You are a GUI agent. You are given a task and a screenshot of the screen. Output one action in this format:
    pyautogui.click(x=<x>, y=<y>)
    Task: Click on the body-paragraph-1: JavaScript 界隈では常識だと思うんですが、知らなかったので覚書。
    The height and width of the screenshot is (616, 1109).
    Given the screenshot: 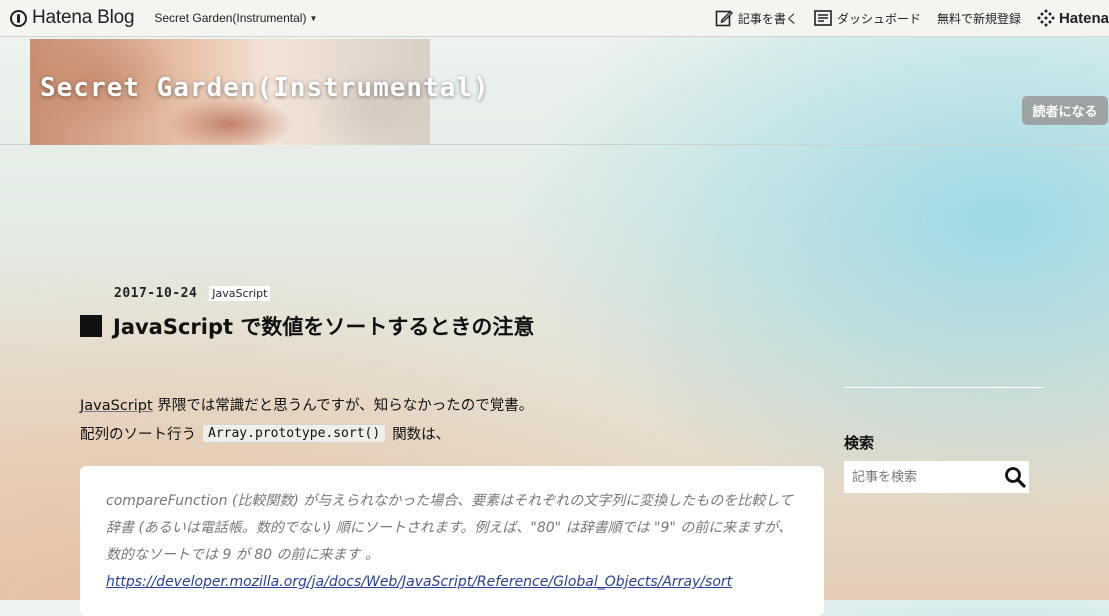 What is the action you would take?
    pyautogui.click(x=306, y=404)
    